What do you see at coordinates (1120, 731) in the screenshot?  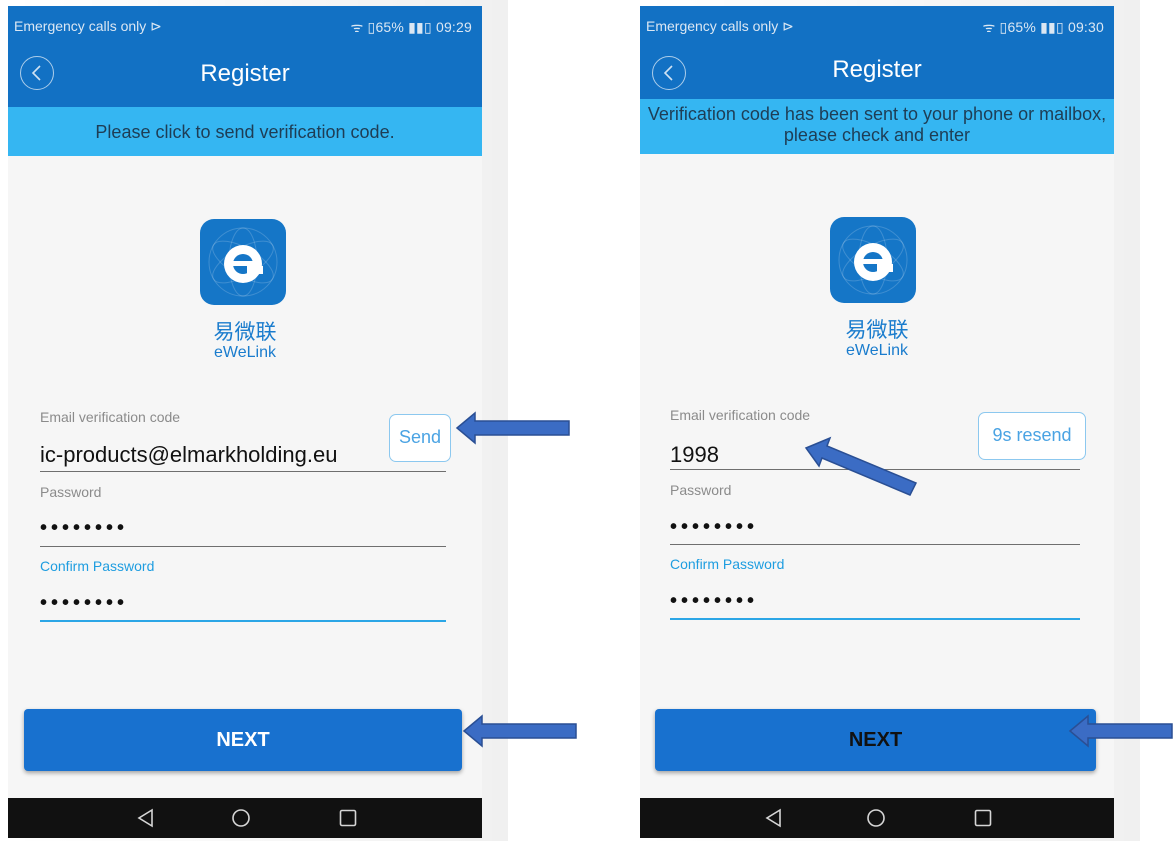 I see `annotation-arrow-next-right` at bounding box center [1120, 731].